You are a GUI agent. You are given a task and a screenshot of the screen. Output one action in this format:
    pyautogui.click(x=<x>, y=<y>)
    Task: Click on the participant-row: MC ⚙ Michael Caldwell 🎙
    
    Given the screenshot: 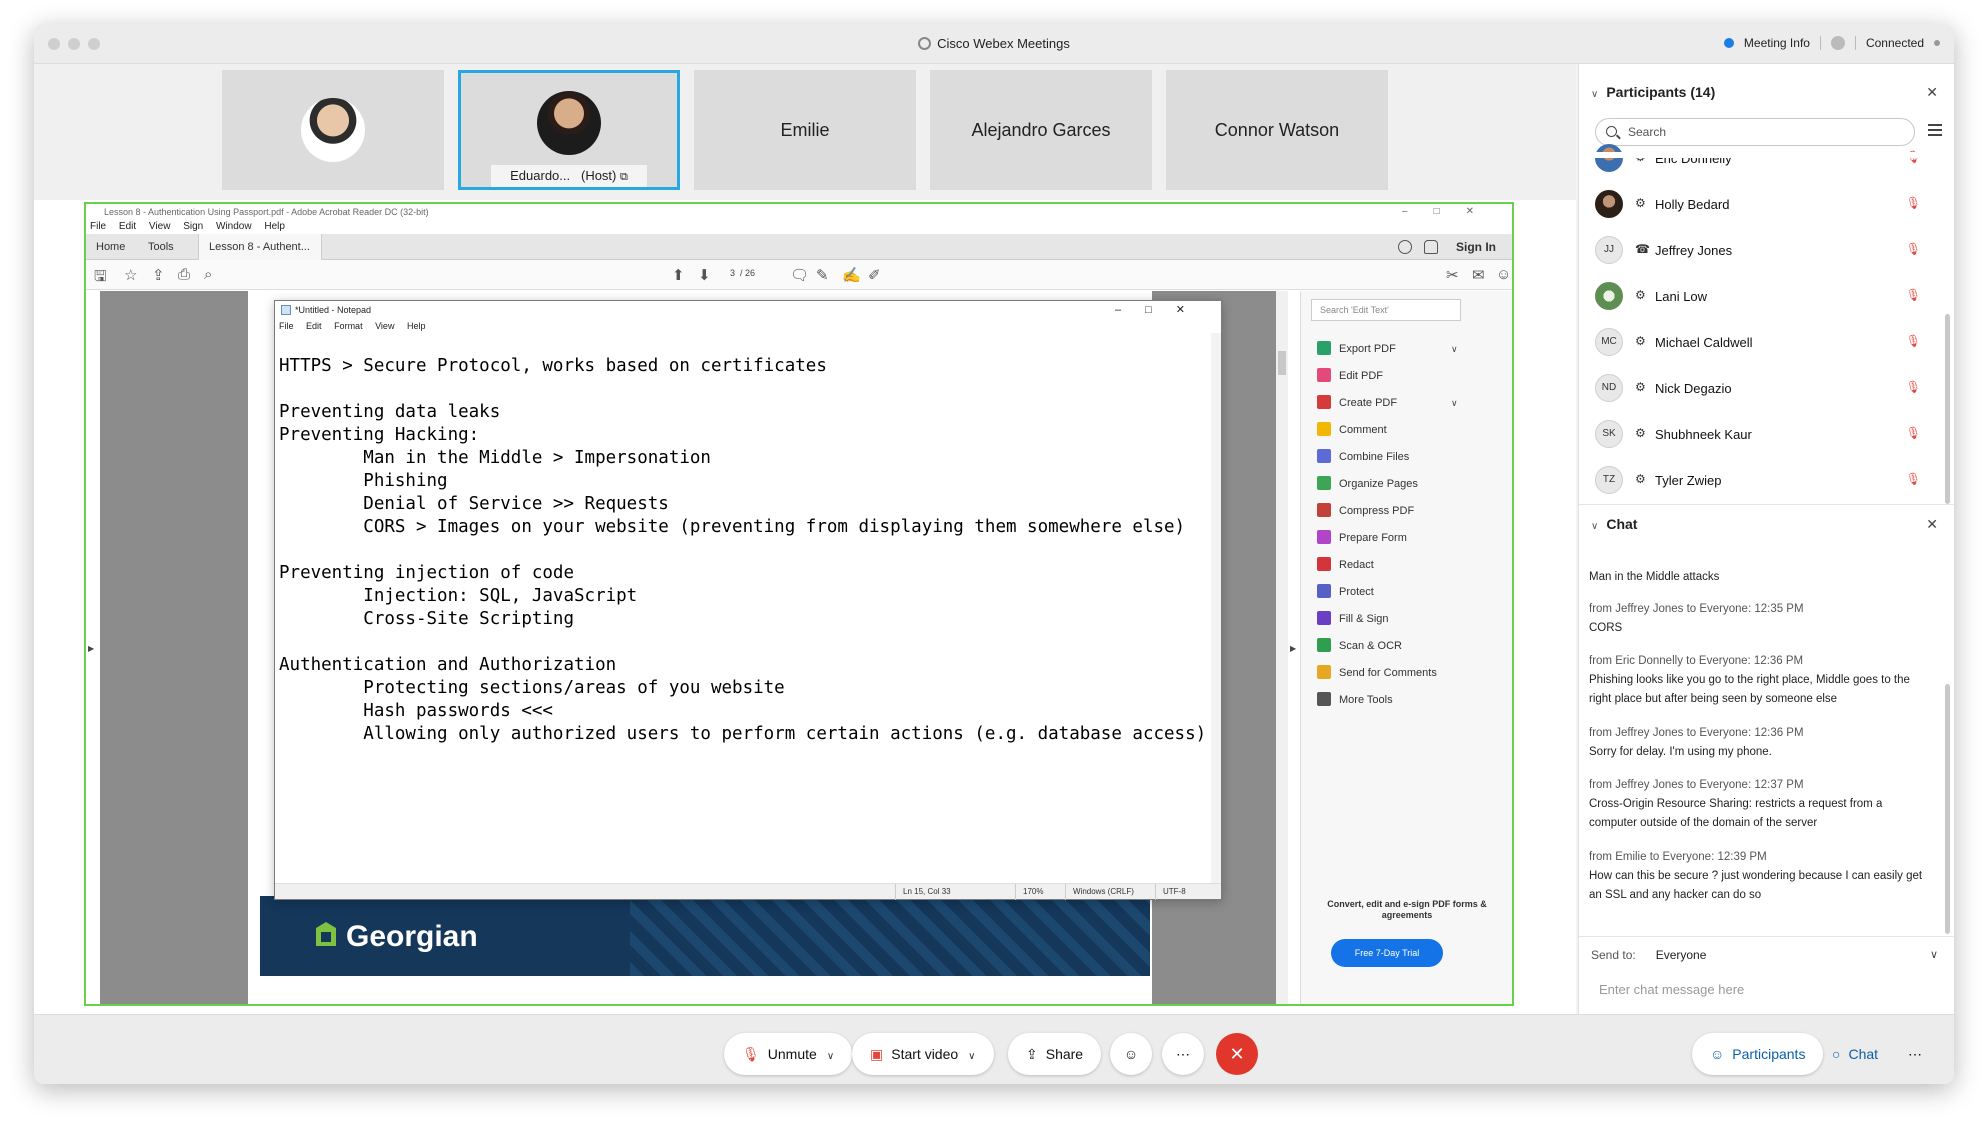 What is the action you would take?
    pyautogui.click(x=1765, y=343)
    